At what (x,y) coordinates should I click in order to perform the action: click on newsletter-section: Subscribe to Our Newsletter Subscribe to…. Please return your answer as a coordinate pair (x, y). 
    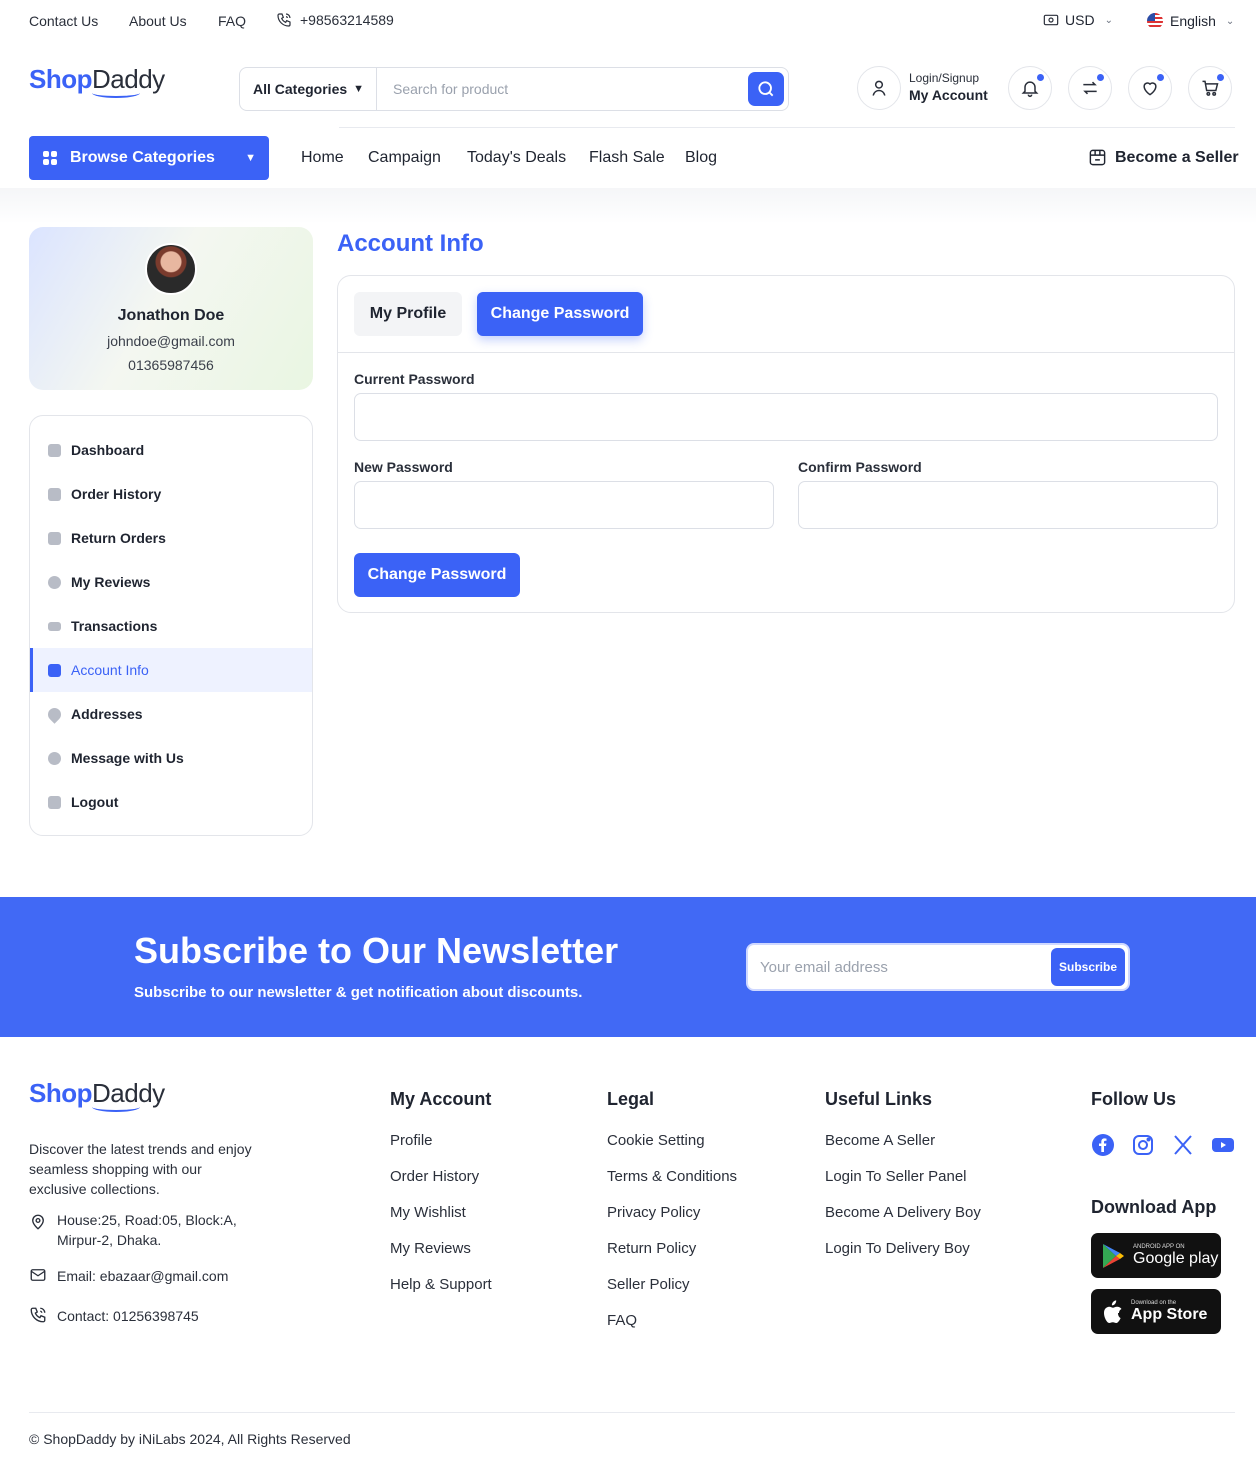
    Looking at the image, I should click on (628, 967).